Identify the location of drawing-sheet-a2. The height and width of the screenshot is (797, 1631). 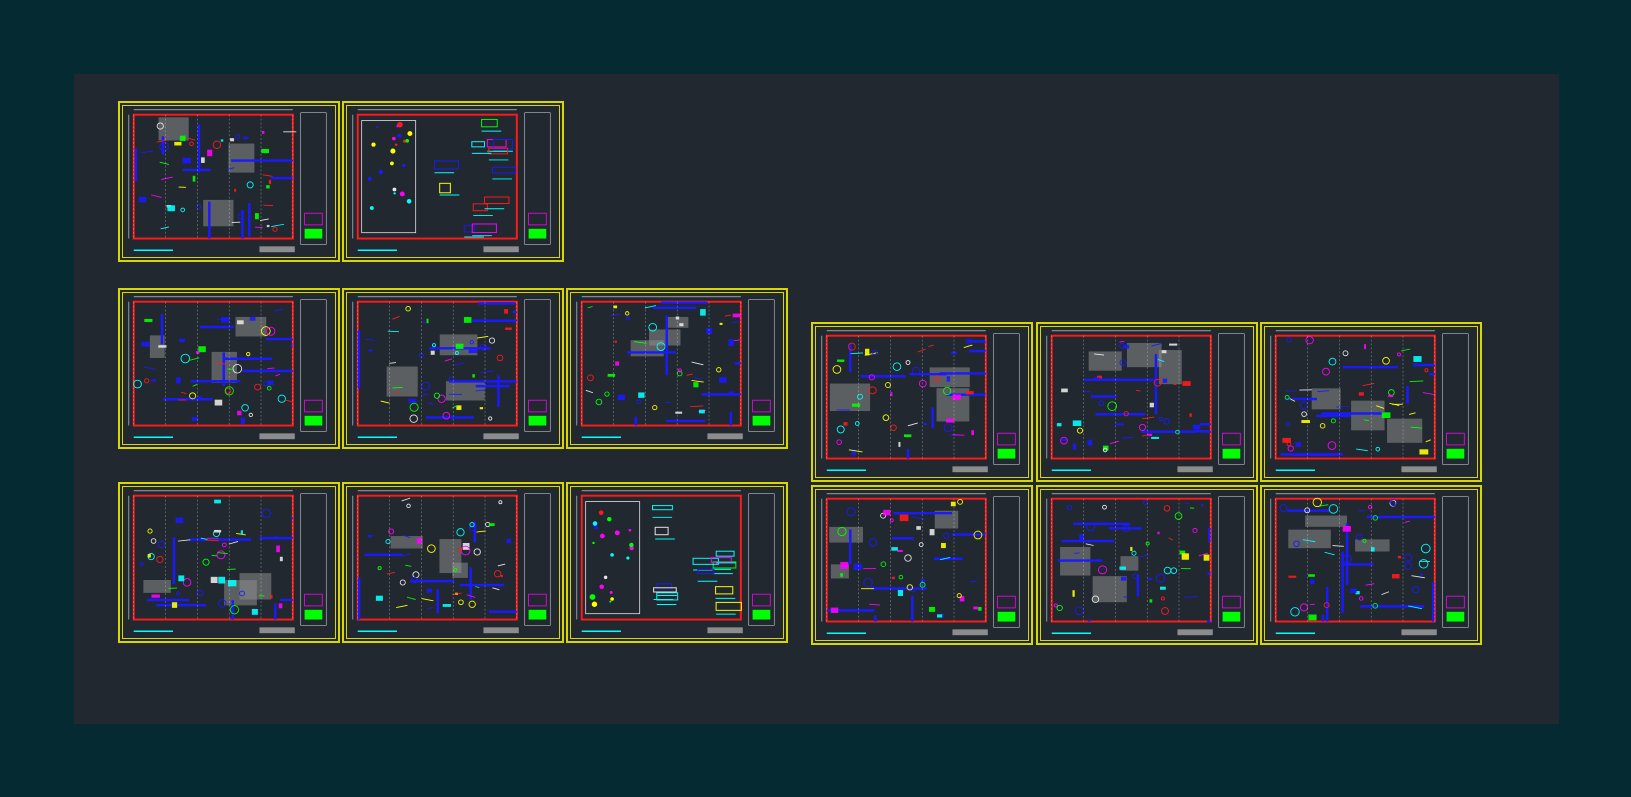
(453, 181).